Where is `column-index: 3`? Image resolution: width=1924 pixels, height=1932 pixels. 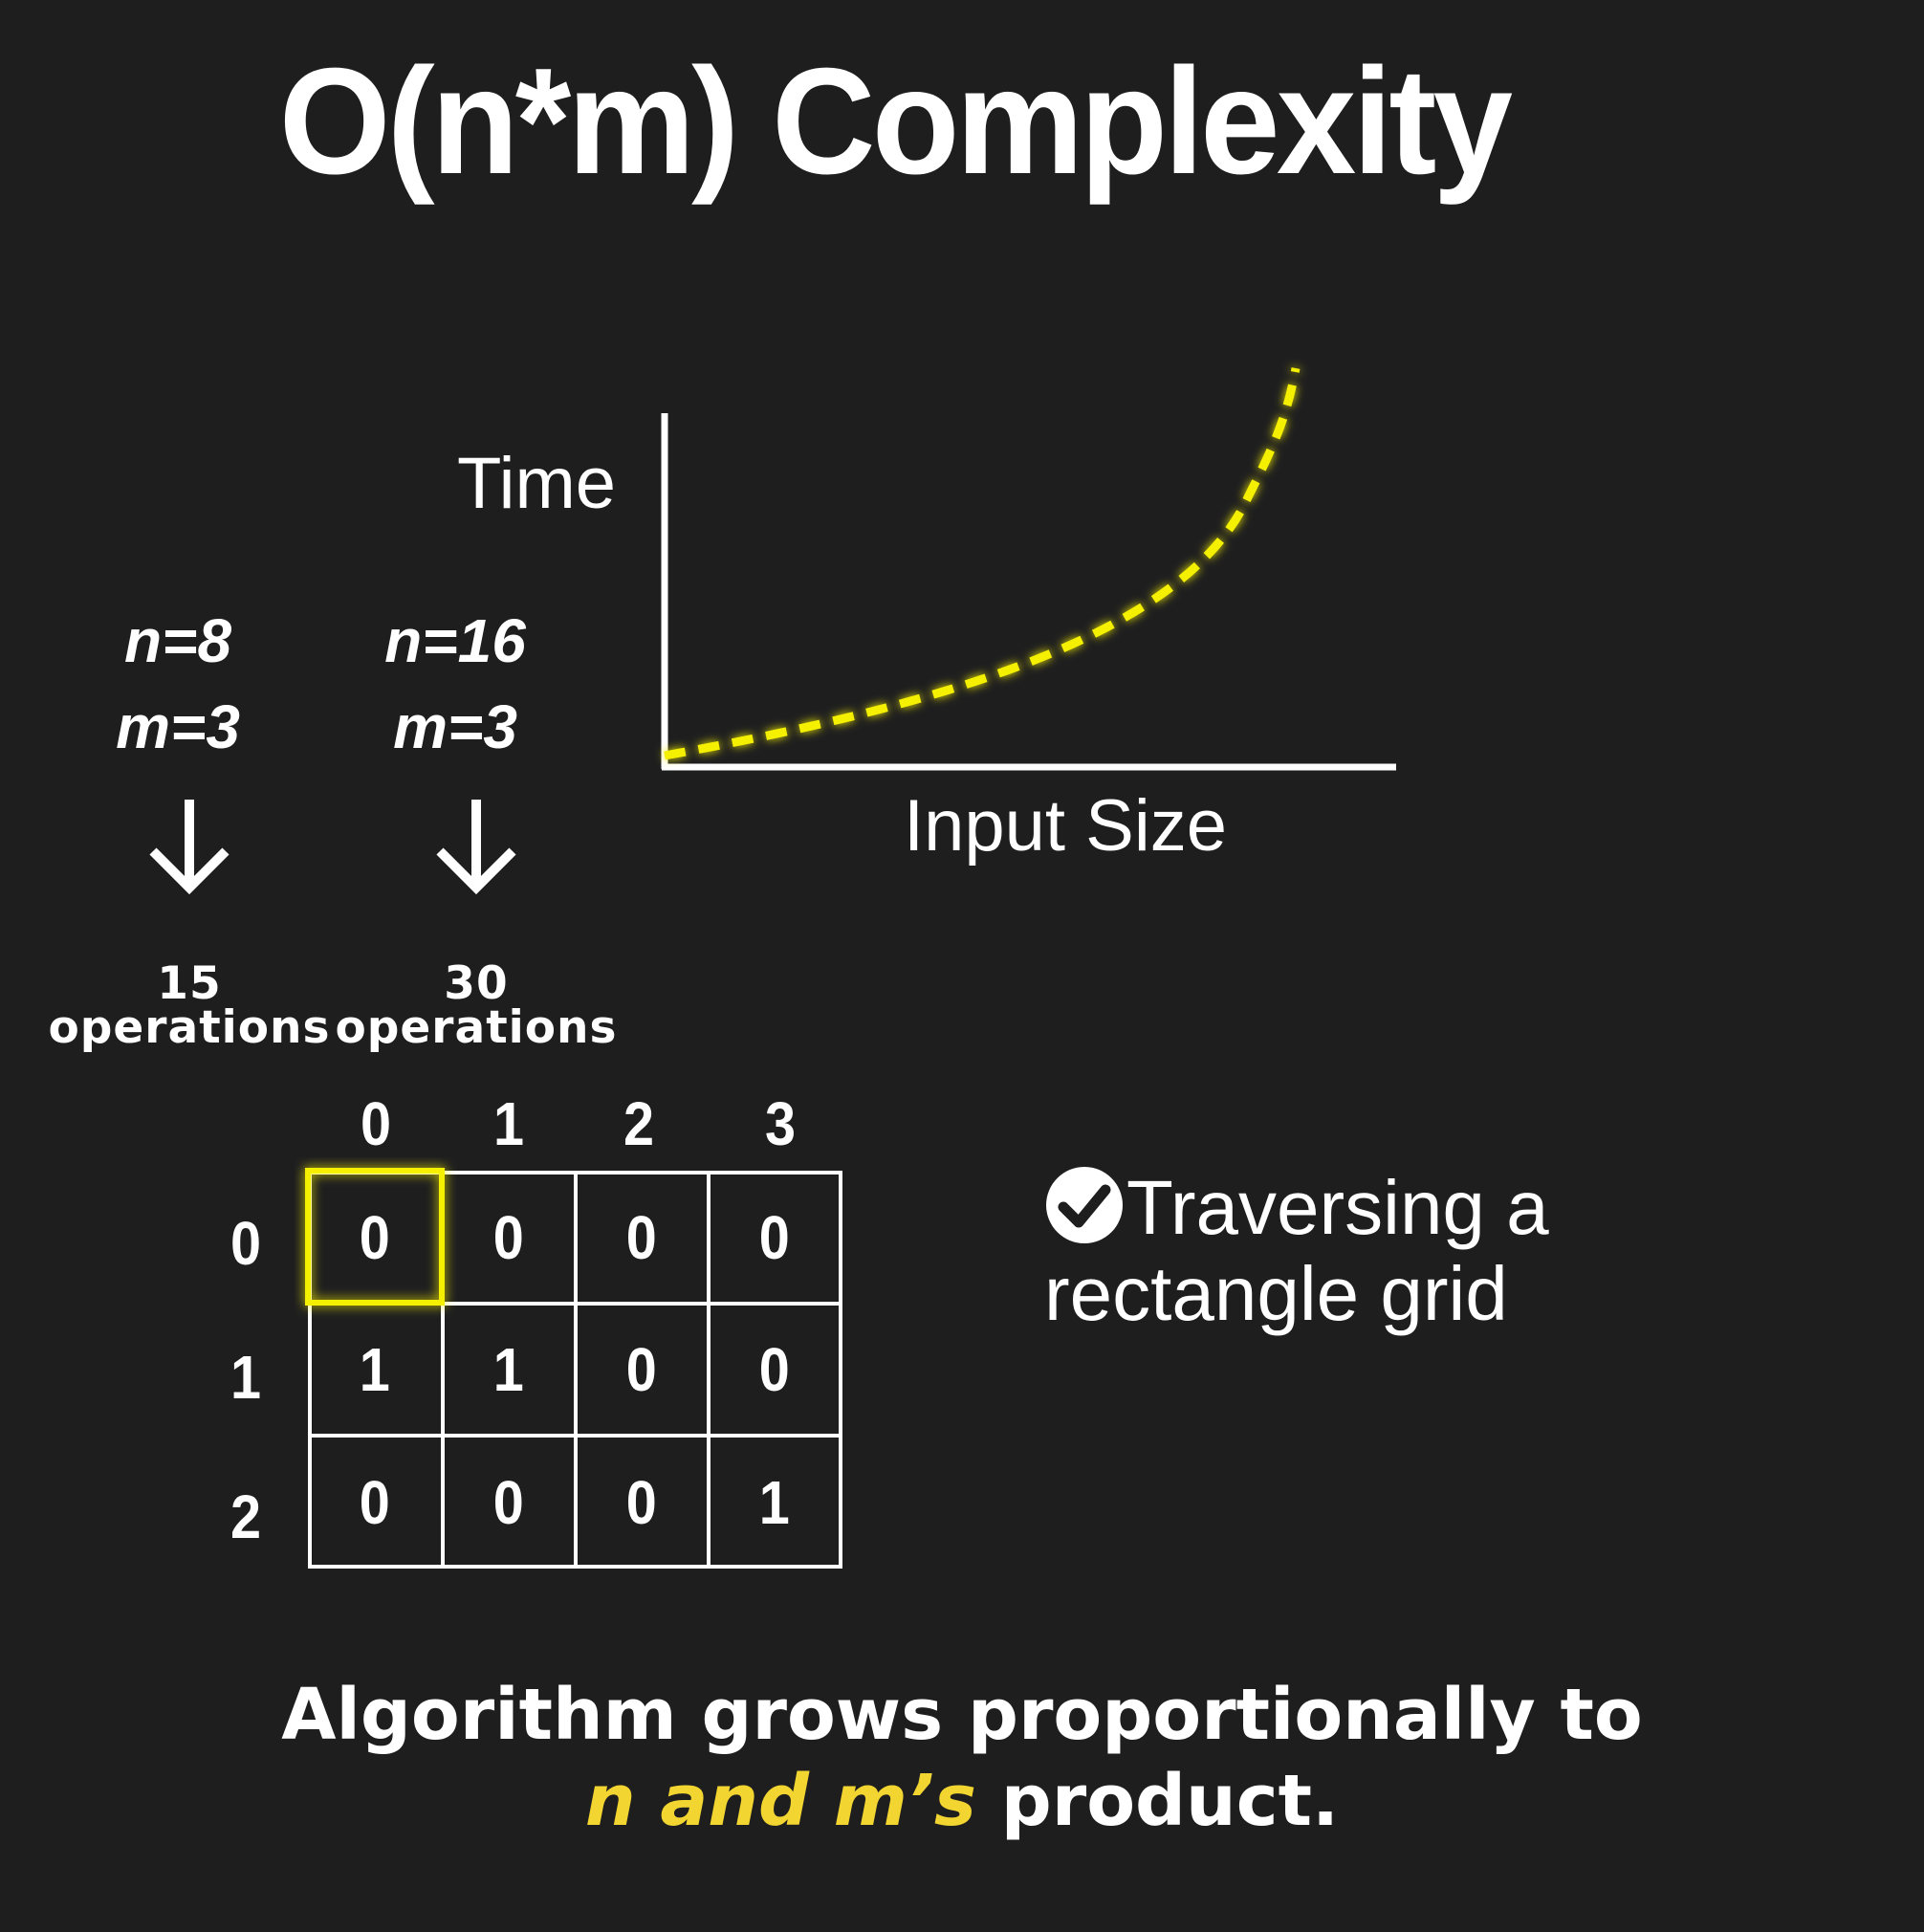
column-index: 3 is located at coordinates (780, 1123).